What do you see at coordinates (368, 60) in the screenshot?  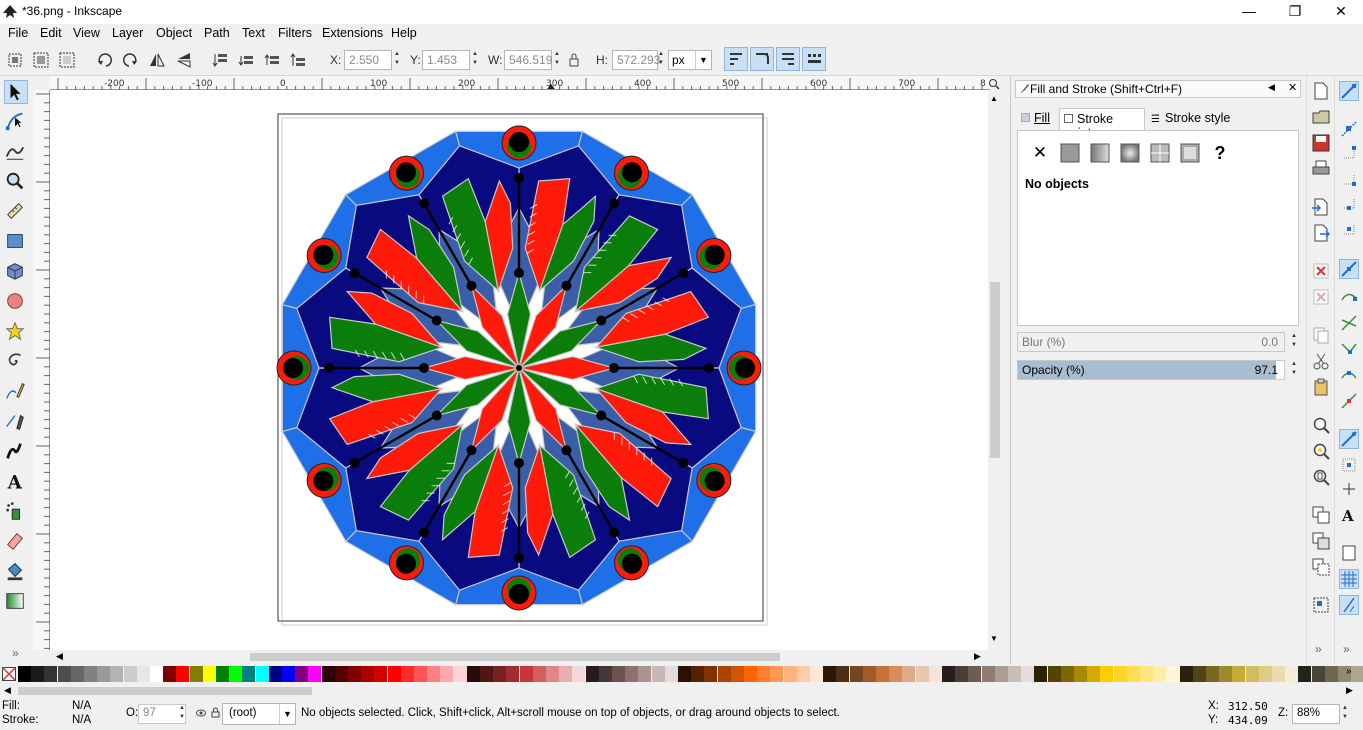 I see `x-field: 2.550` at bounding box center [368, 60].